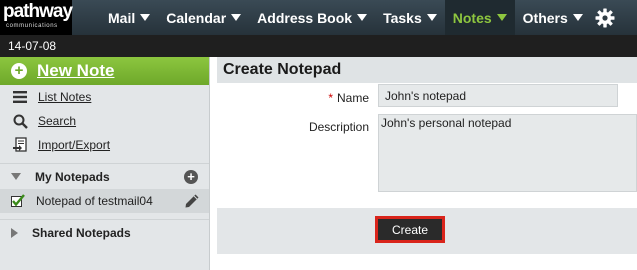 The image size is (637, 270). Describe the element at coordinates (94, 201) in the screenshot. I see `notepad-item-label: Notepad of testmail04` at that location.